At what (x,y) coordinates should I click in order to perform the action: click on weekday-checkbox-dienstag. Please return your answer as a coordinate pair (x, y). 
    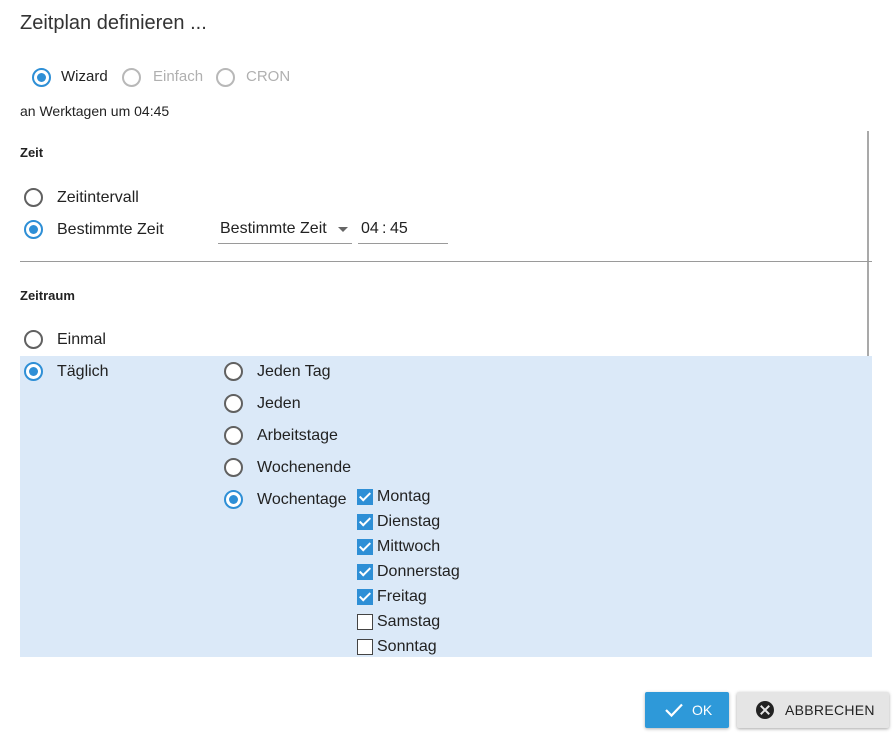
    Looking at the image, I should click on (365, 522).